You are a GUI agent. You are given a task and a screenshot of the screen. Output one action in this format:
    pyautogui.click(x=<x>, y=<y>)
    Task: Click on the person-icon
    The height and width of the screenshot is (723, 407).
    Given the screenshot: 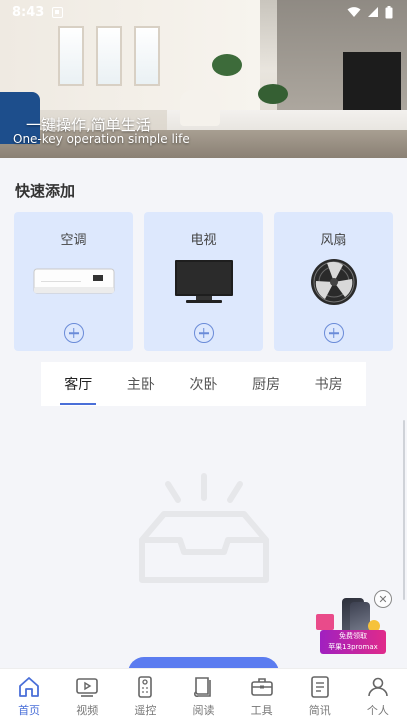 What is the action you would take?
    pyautogui.click(x=378, y=687)
    